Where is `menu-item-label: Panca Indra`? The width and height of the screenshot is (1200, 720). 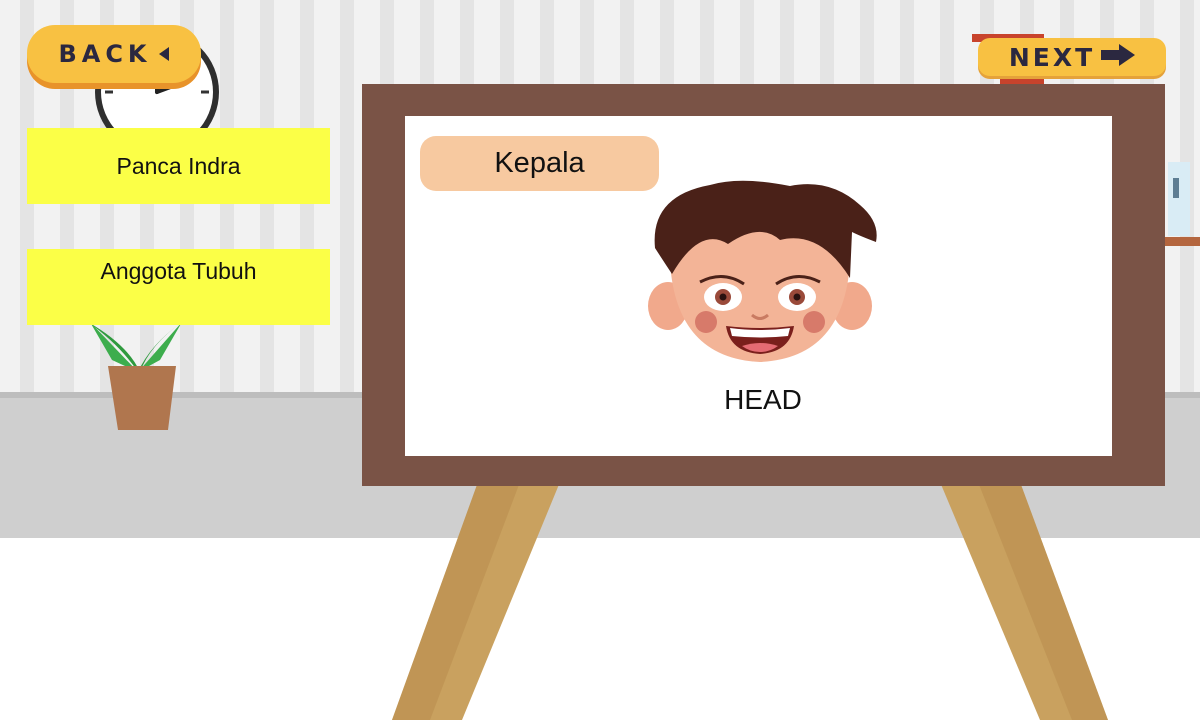
menu-item-label: Panca Indra is located at coordinates (178, 165).